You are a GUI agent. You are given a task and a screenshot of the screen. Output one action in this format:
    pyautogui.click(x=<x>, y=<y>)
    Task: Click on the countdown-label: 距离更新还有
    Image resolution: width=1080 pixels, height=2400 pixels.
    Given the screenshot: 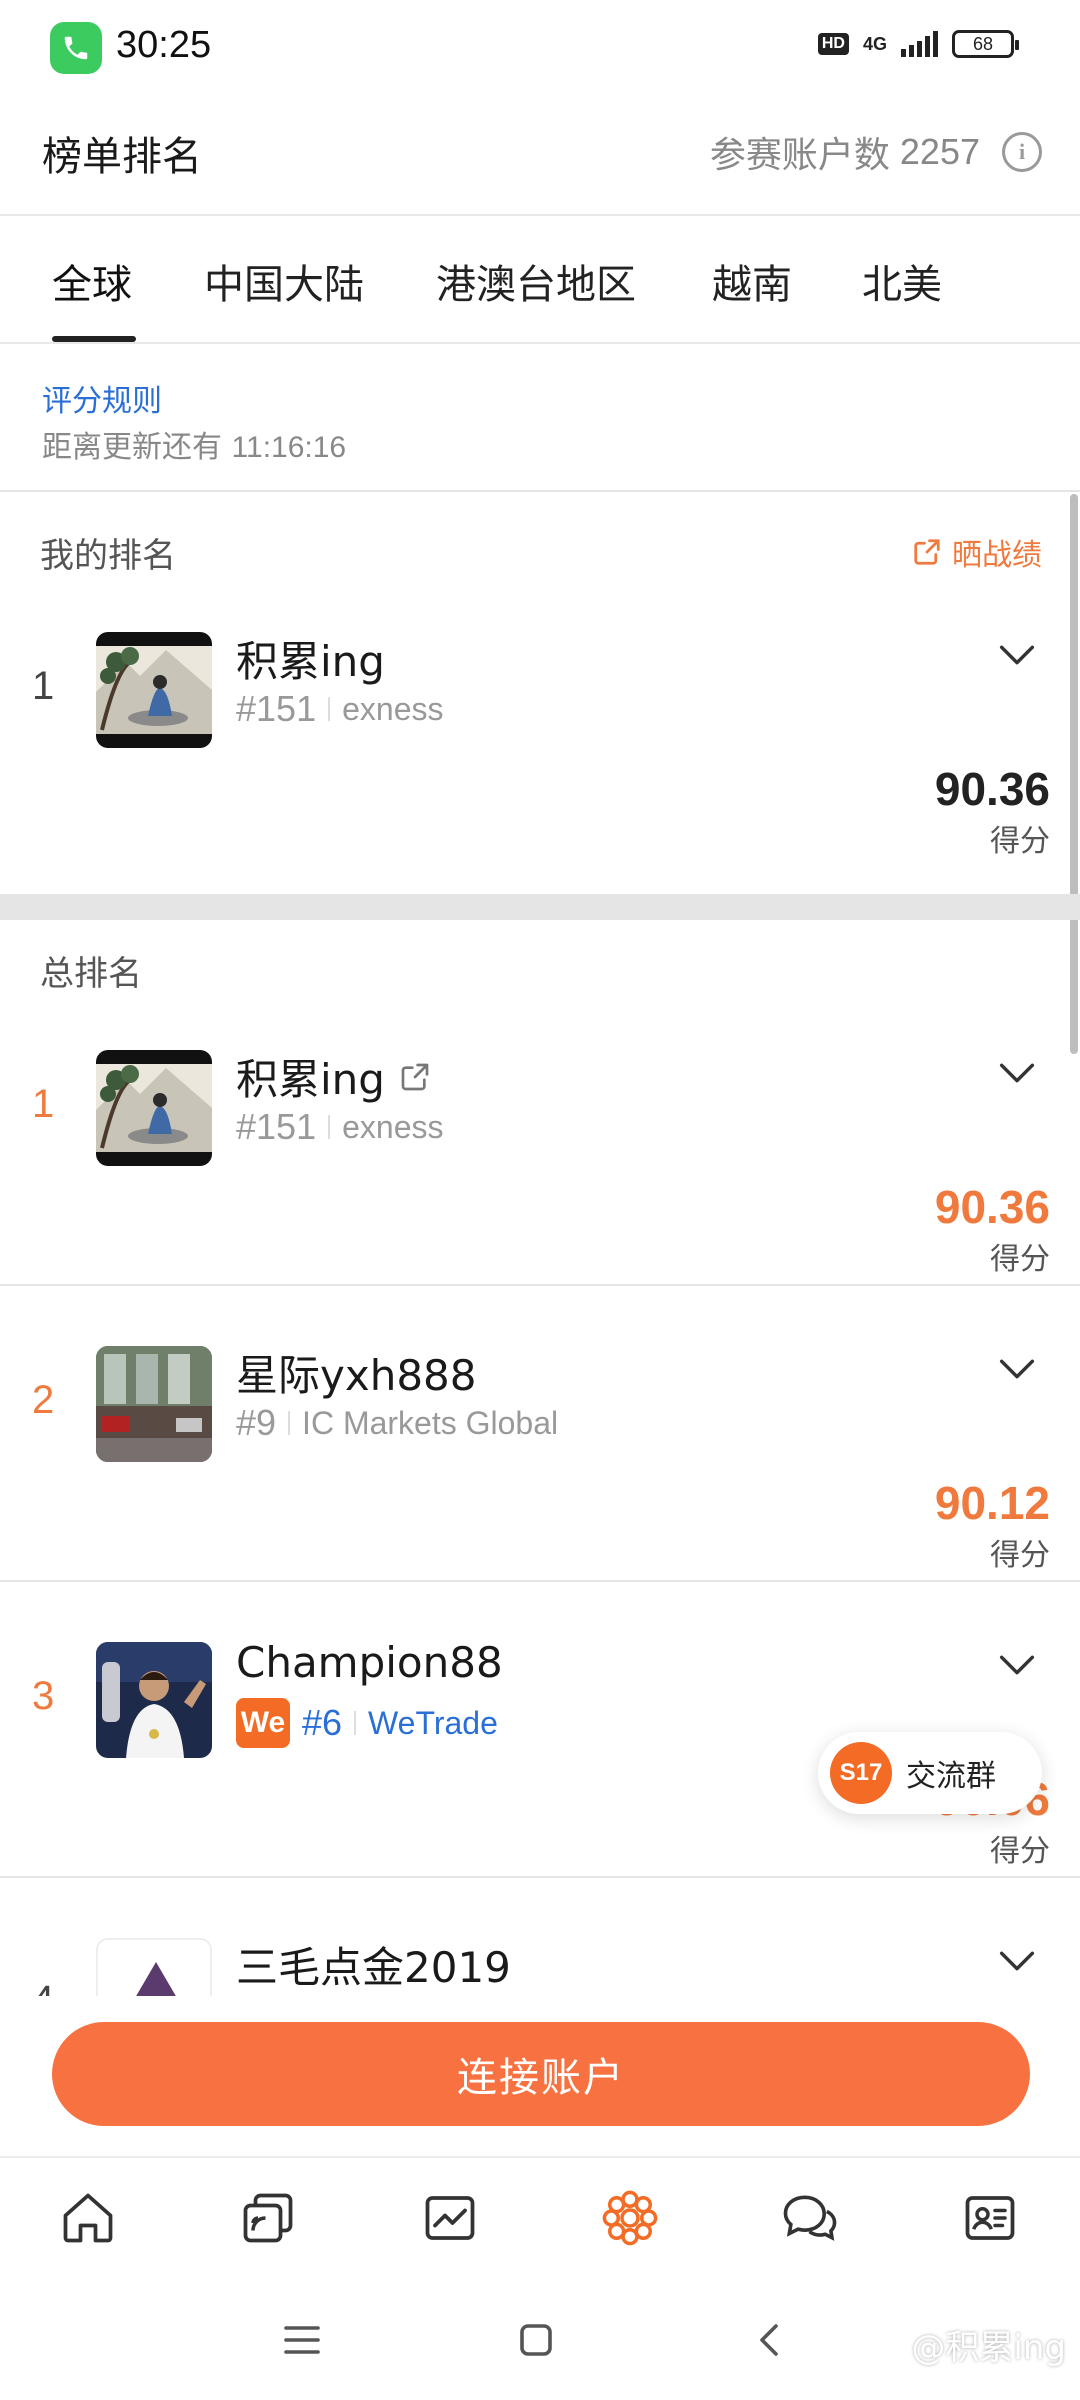 What is the action you would take?
    pyautogui.click(x=132, y=447)
    